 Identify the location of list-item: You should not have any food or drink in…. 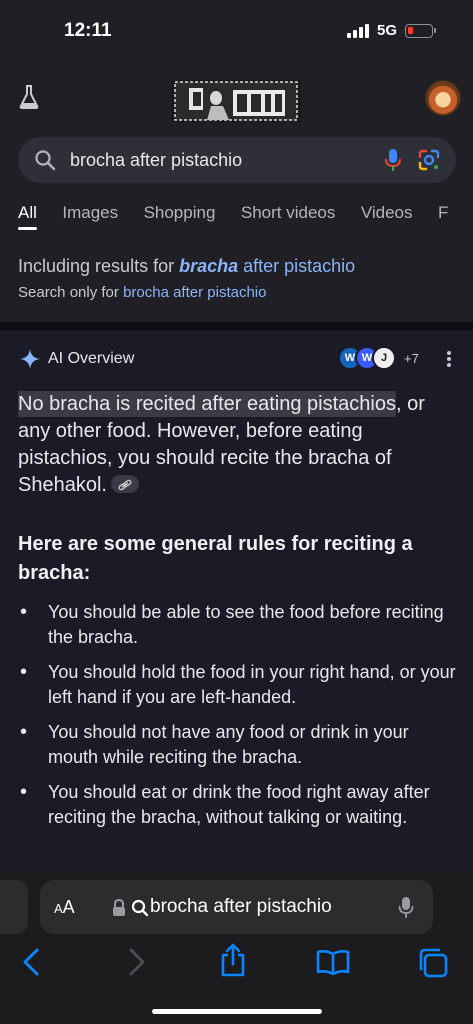
(238, 745).